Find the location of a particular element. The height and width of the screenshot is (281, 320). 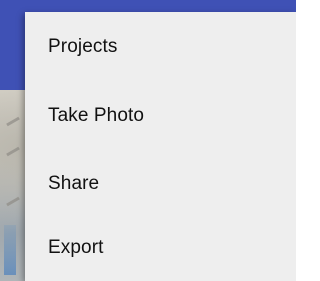

menu-item-label: Share is located at coordinates (74, 183).